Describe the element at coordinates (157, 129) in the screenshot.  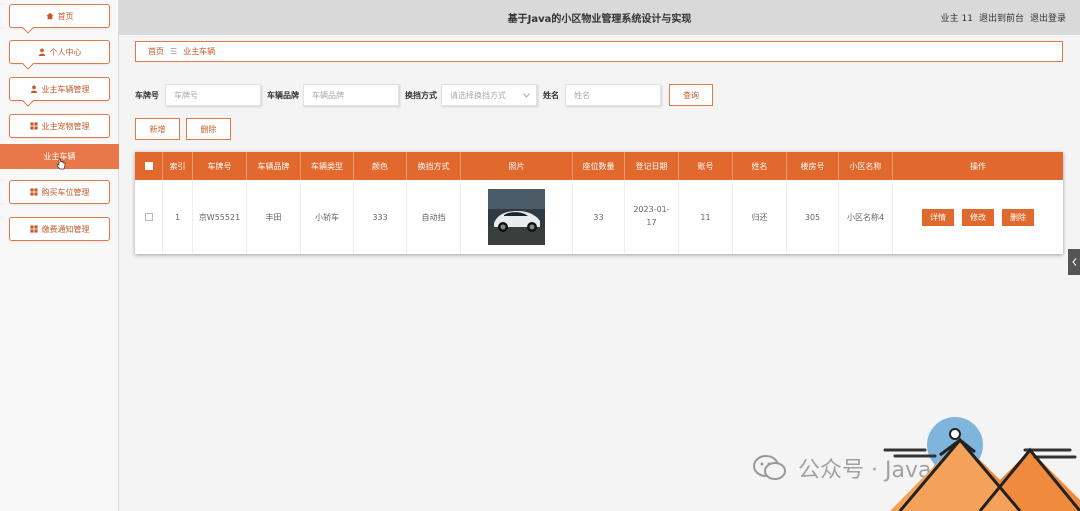
I see `add-button: 新增` at that location.